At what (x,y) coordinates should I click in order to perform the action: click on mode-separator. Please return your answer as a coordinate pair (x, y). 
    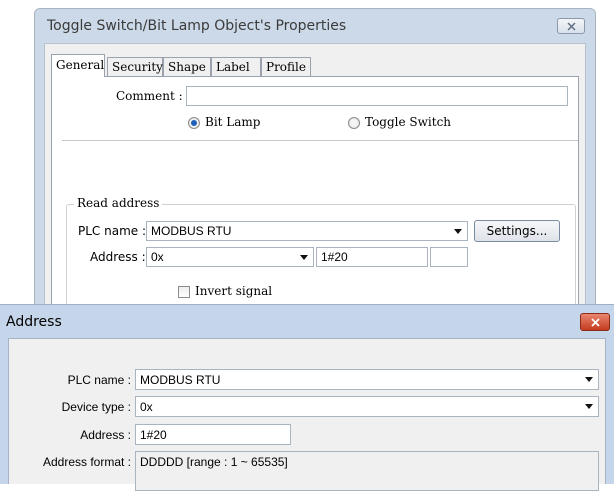
    Looking at the image, I should click on (320, 140).